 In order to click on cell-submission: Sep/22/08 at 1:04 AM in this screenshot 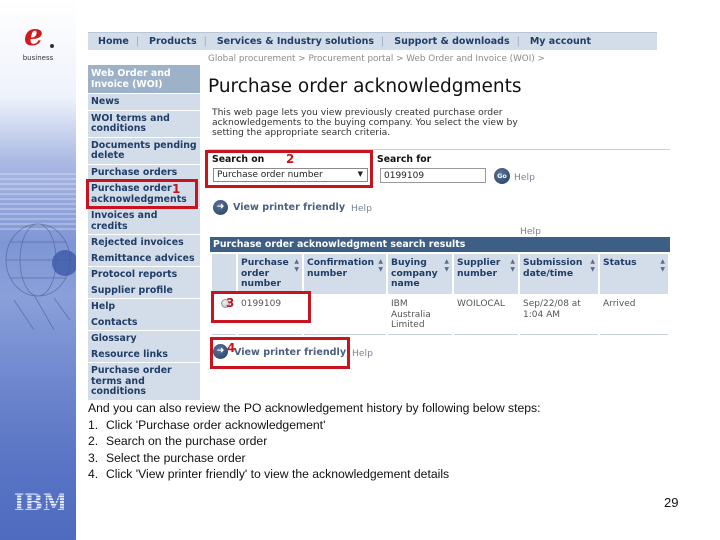, I will do `click(559, 314)`.